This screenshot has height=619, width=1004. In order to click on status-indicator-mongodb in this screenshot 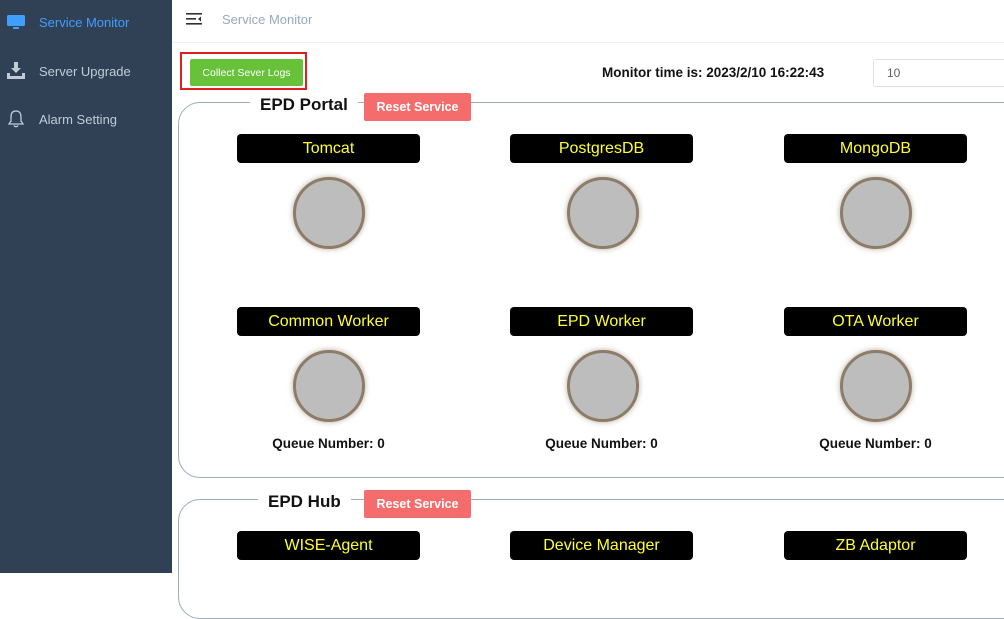, I will do `click(876, 213)`.